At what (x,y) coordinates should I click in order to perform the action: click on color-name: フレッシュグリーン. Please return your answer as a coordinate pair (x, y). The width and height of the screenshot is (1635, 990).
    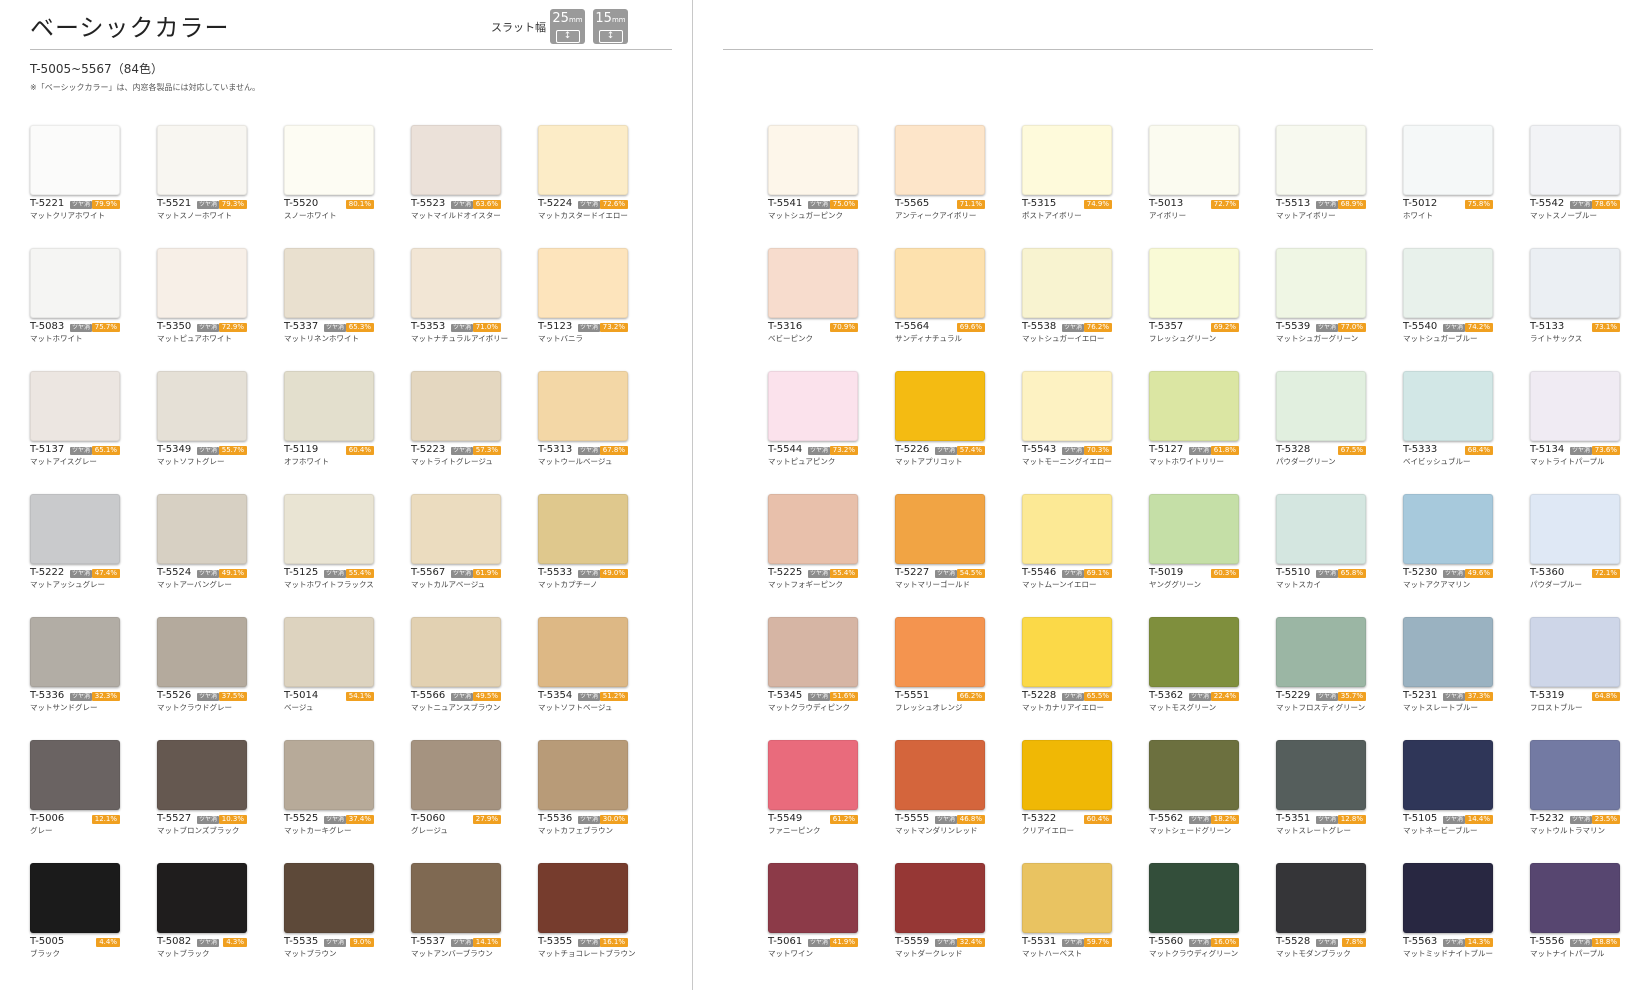
    Looking at the image, I should click on (1183, 338).